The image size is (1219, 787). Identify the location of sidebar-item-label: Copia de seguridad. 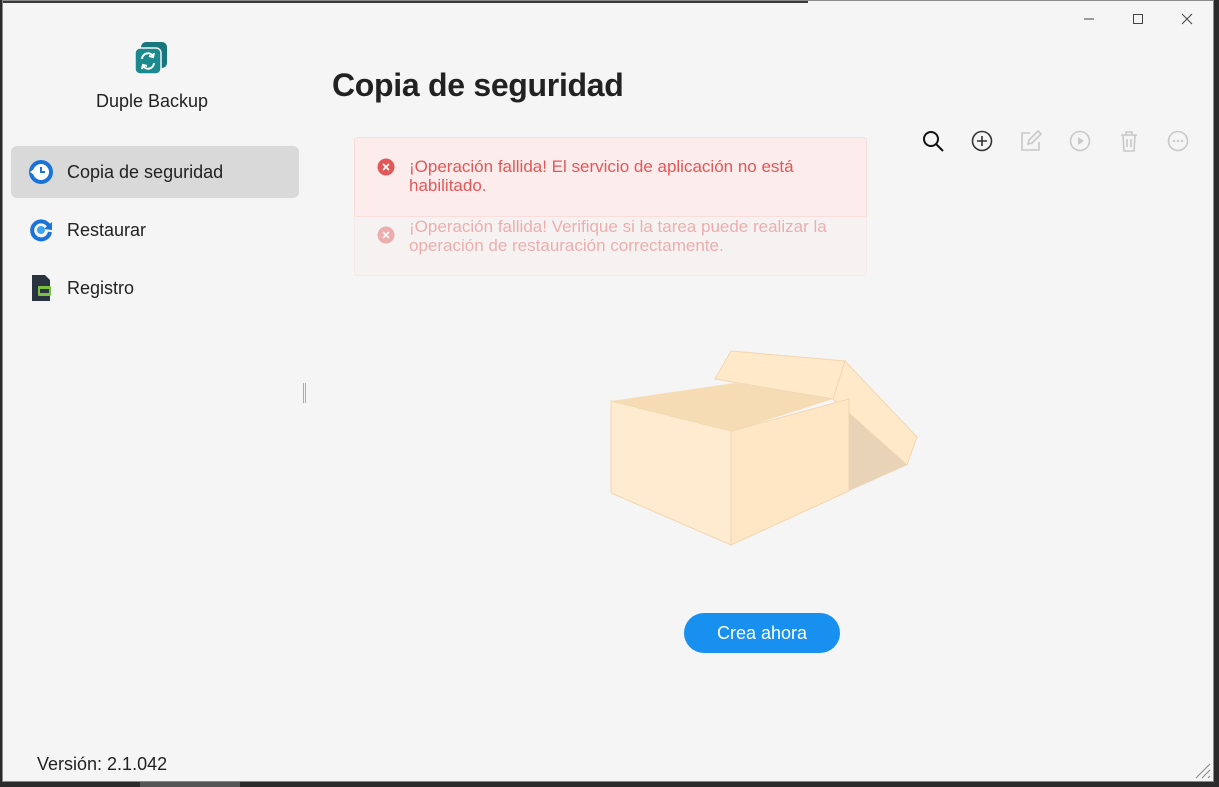
(145, 171).